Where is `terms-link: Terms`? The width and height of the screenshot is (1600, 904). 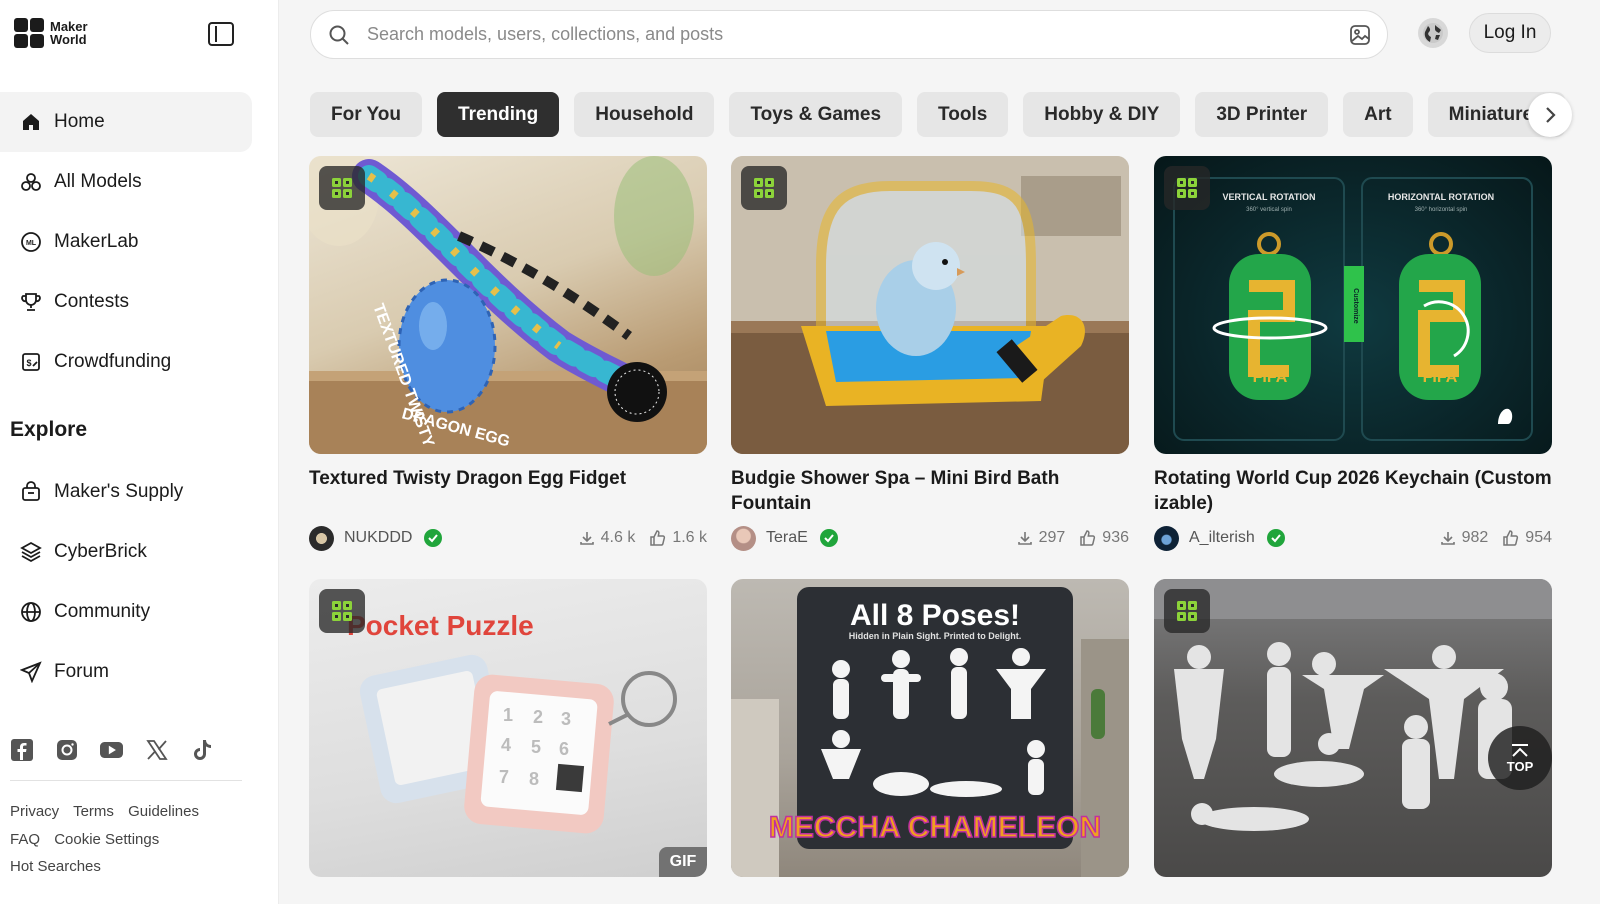
terms-link: Terms is located at coordinates (93, 811).